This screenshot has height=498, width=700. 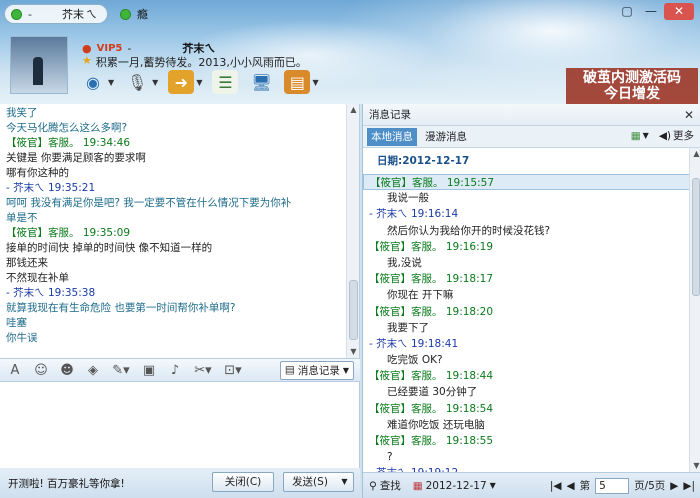 What do you see at coordinates (97, 82) in the screenshot?
I see `video-call-button: ◉ ▼` at bounding box center [97, 82].